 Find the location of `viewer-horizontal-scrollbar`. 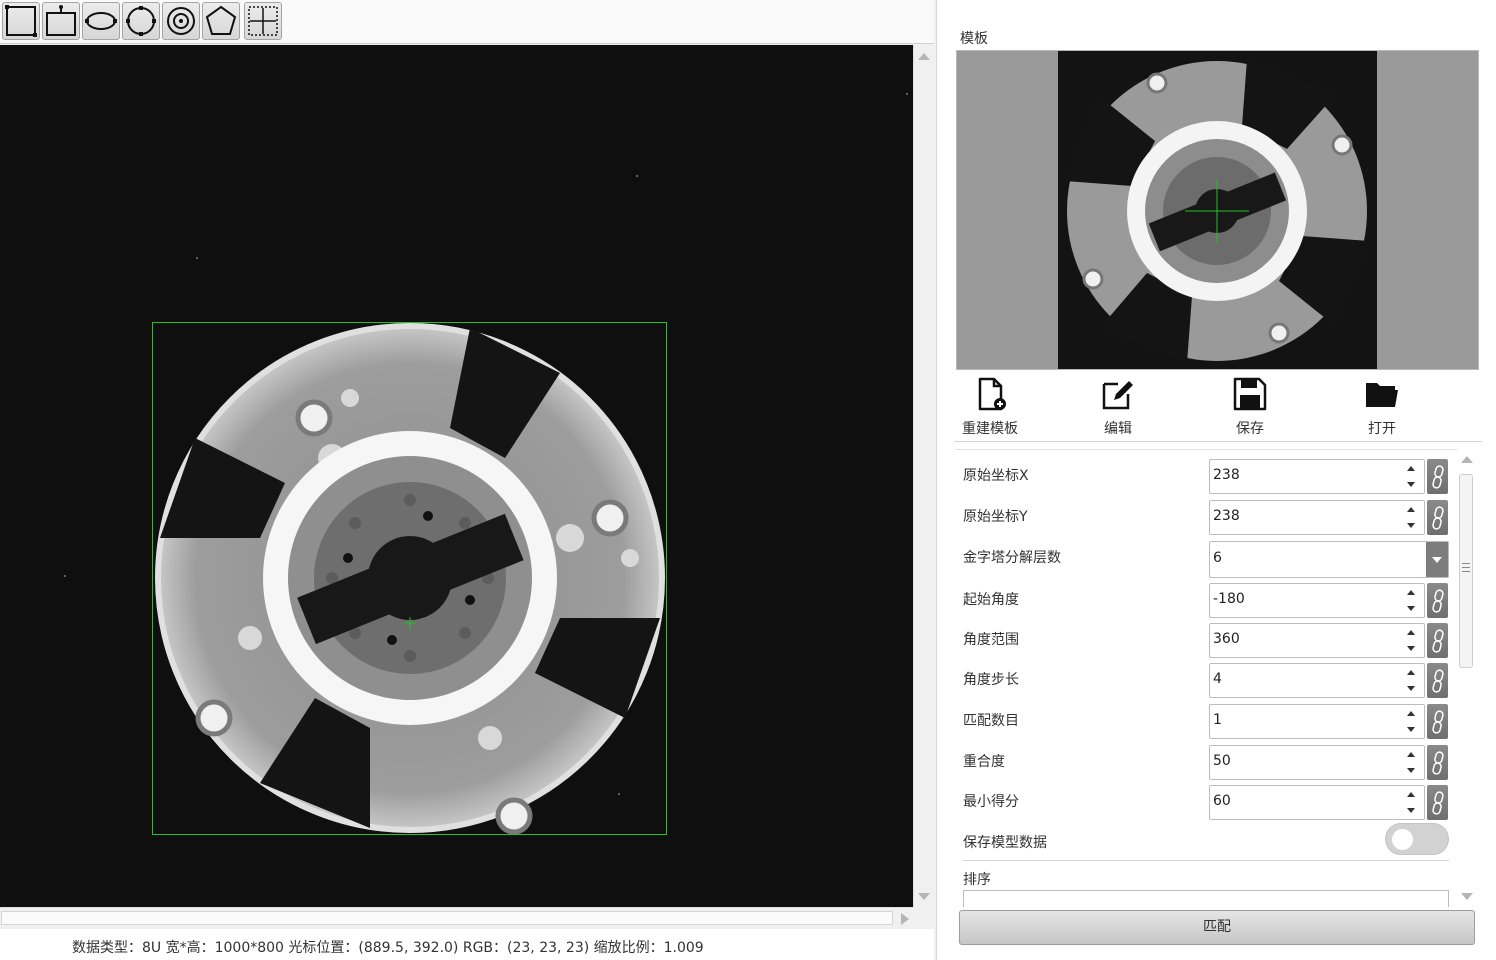

viewer-horizontal-scrollbar is located at coordinates (456, 918).